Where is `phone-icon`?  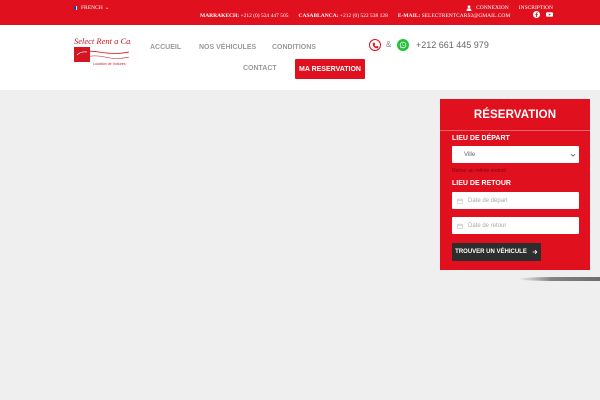 phone-icon is located at coordinates (375, 45).